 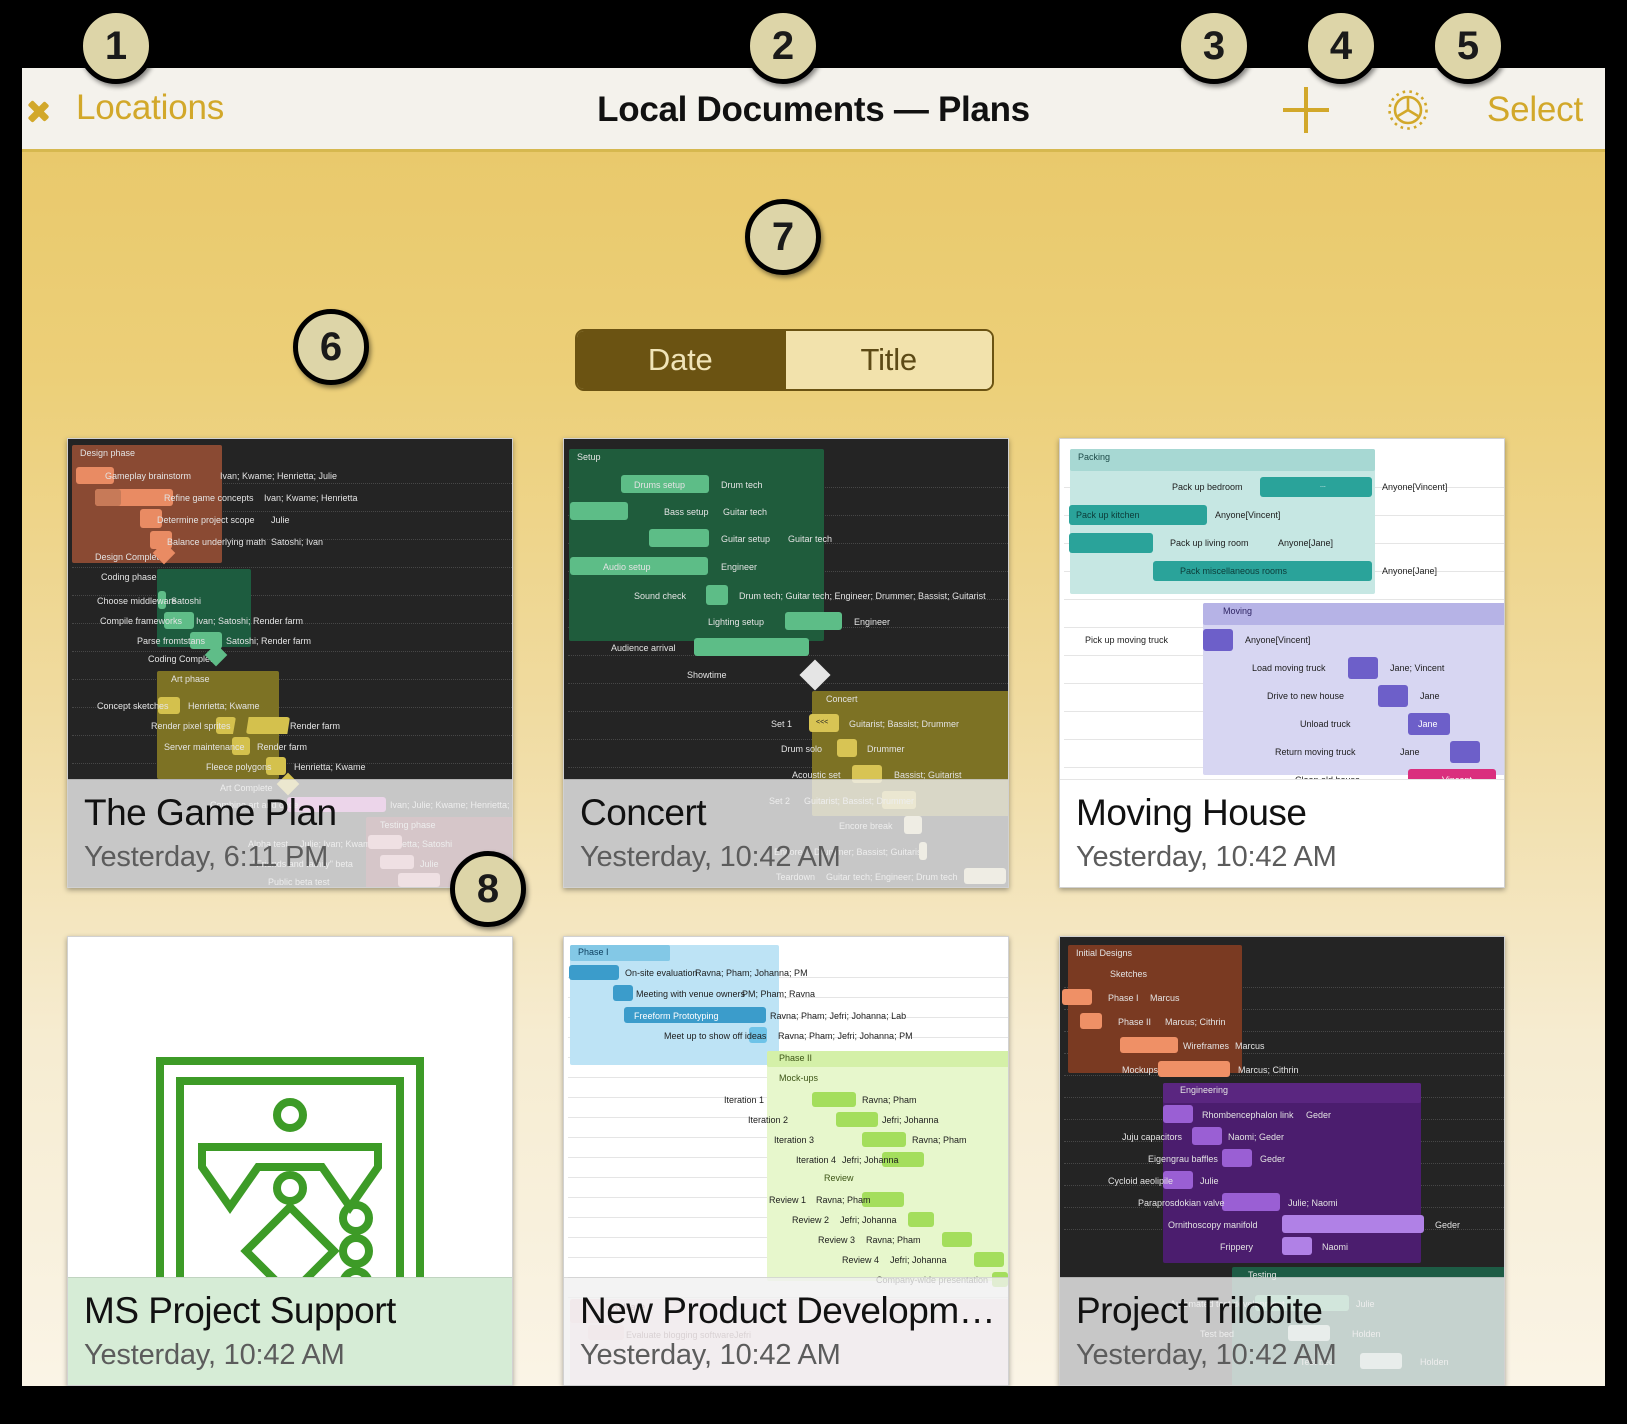 I want to click on callout-badge-7: 7, so click(x=783, y=237).